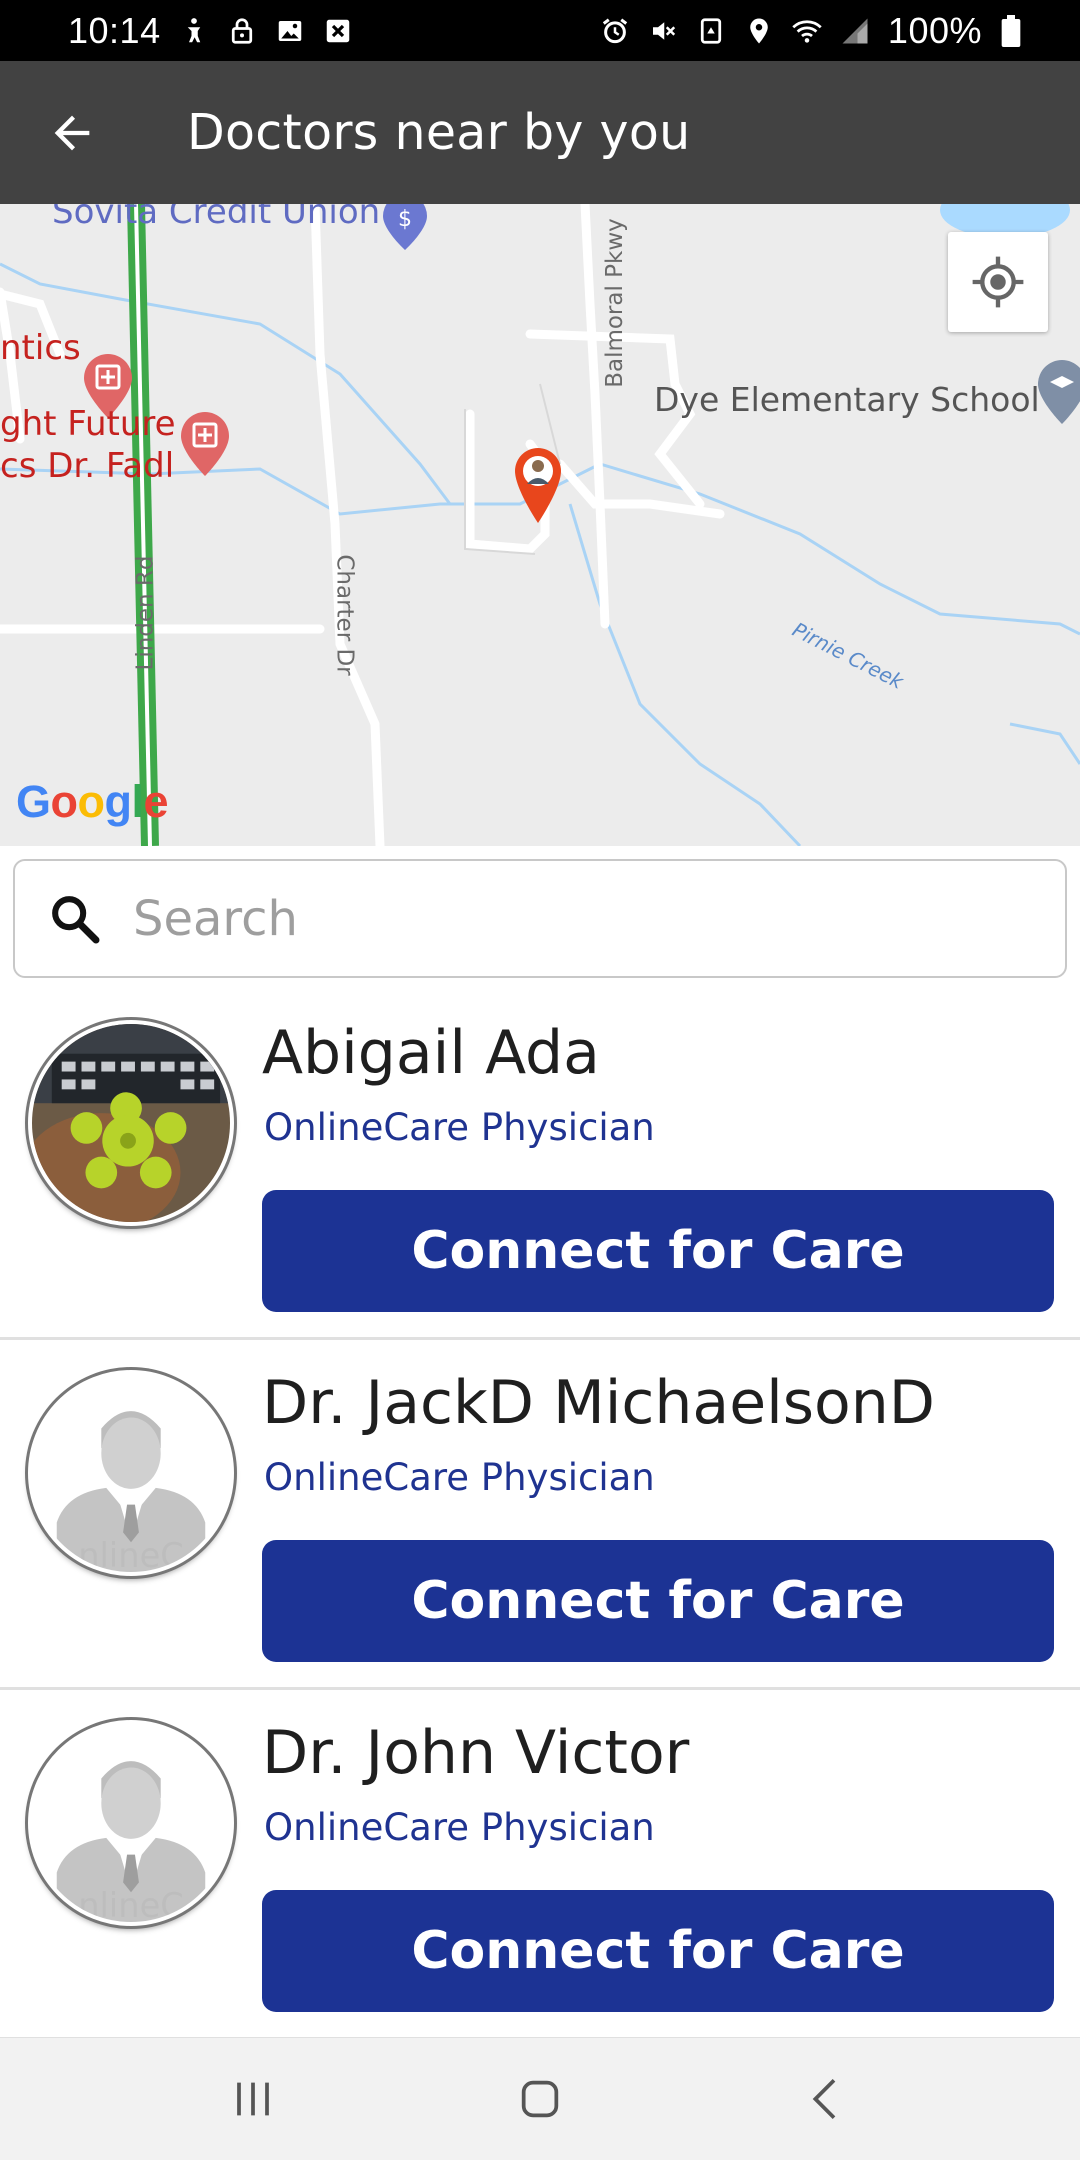 The width and height of the screenshot is (1080, 2160). What do you see at coordinates (855, 31) in the screenshot?
I see `signal-icon` at bounding box center [855, 31].